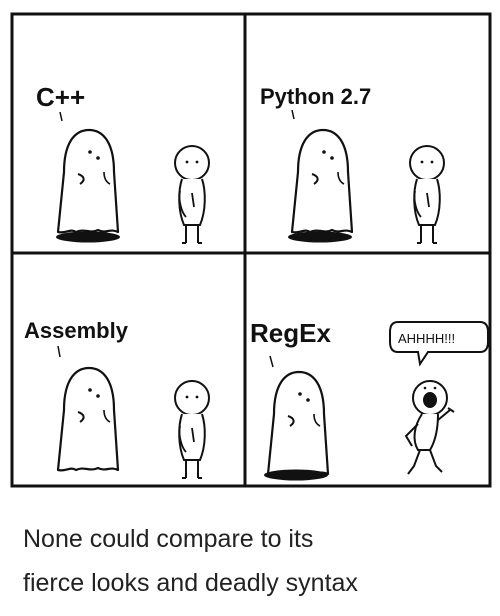 Image resolution: width=500 pixels, height=616 pixels. What do you see at coordinates (369, 399) in the screenshot?
I see `panel-regex: RegEx AHHHH!!!` at bounding box center [369, 399].